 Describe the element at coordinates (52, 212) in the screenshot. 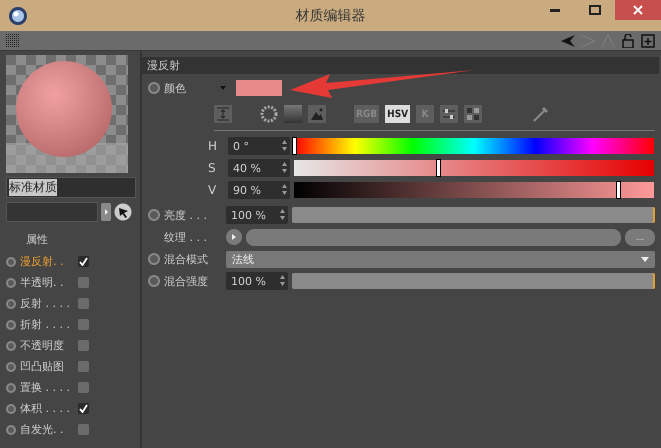

I see `link-field` at that location.